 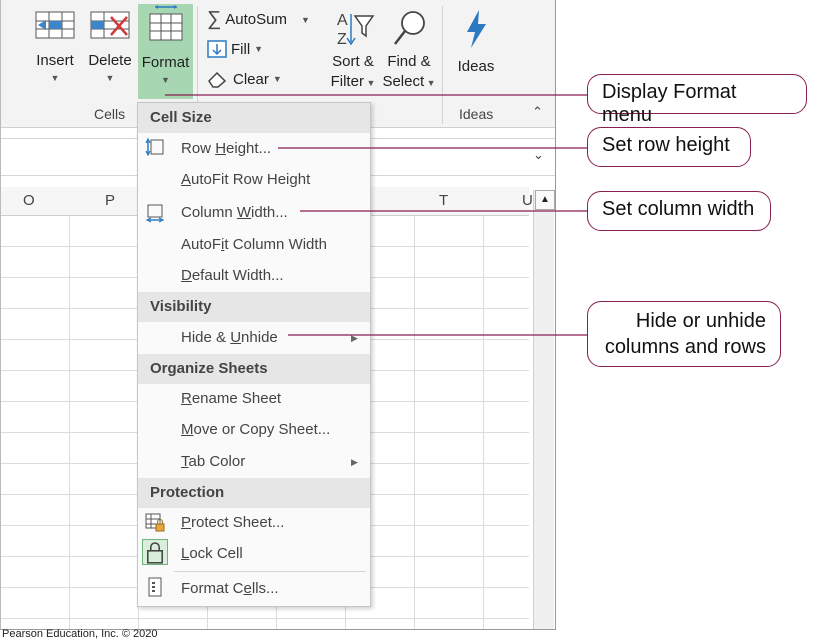 I want to click on callout-hide-unhide: Hide or unhide columns and rows, so click(x=684, y=334).